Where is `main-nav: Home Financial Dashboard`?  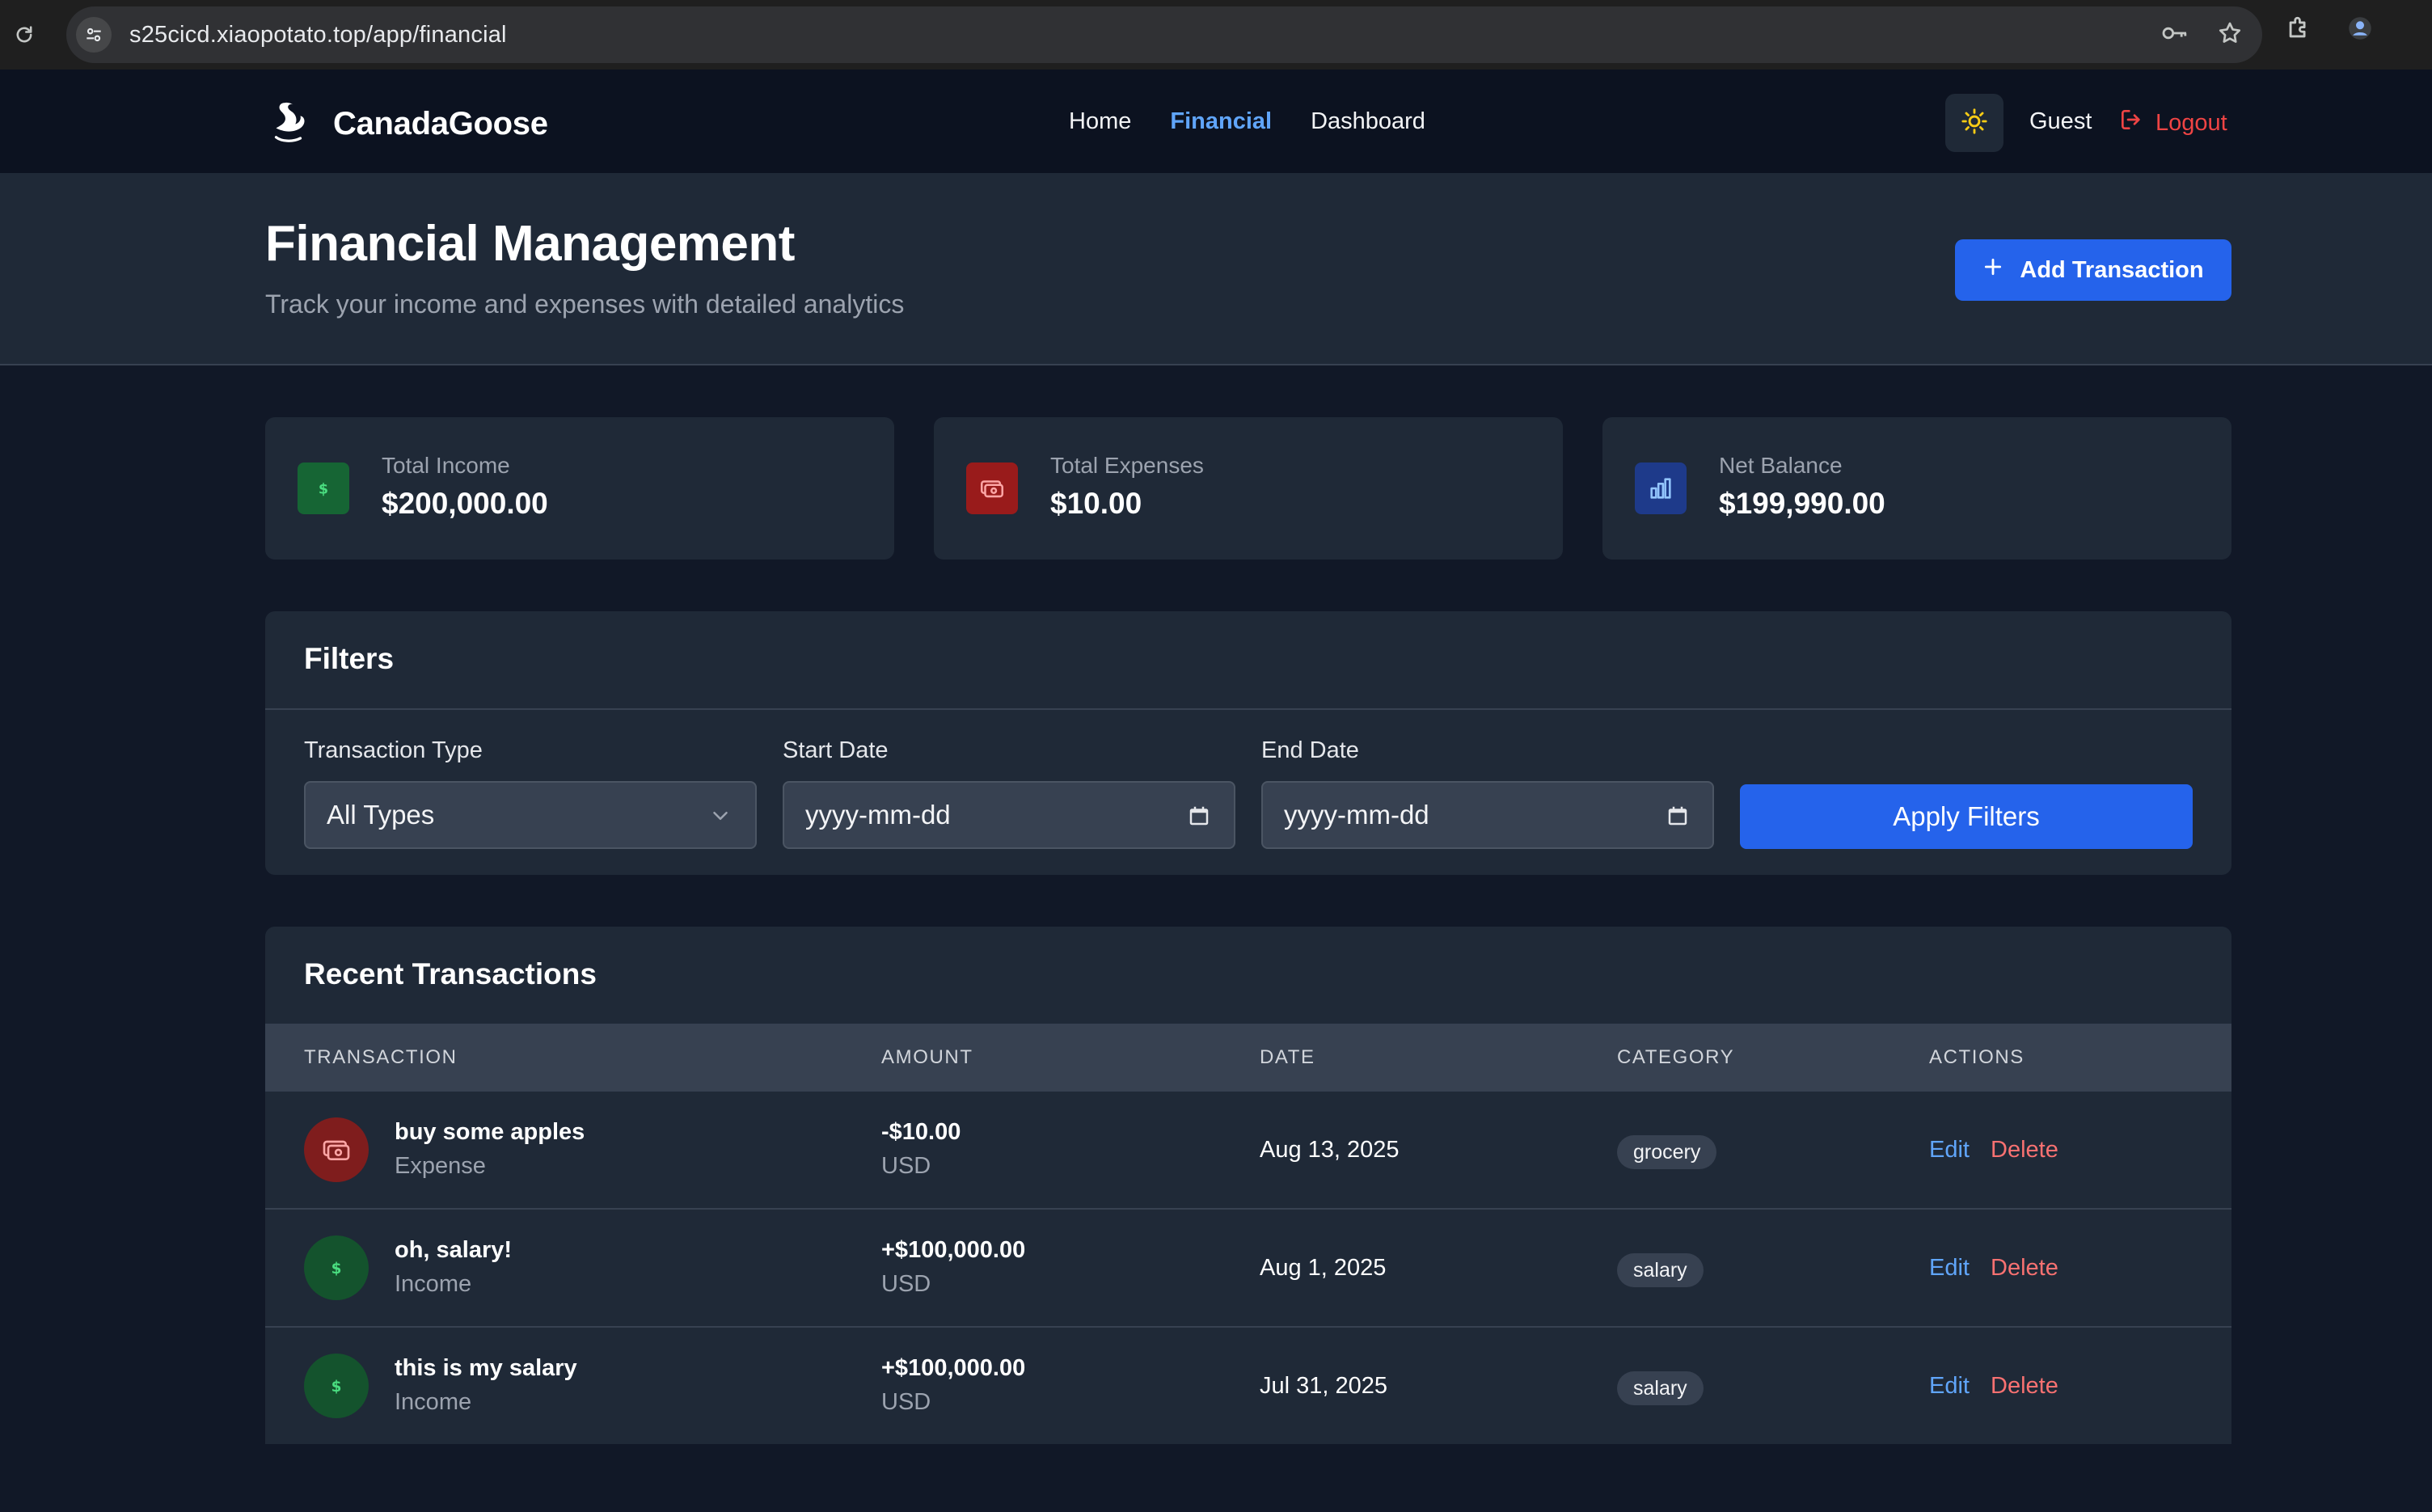
main-nav: Home Financial Dashboard is located at coordinates (1247, 121).